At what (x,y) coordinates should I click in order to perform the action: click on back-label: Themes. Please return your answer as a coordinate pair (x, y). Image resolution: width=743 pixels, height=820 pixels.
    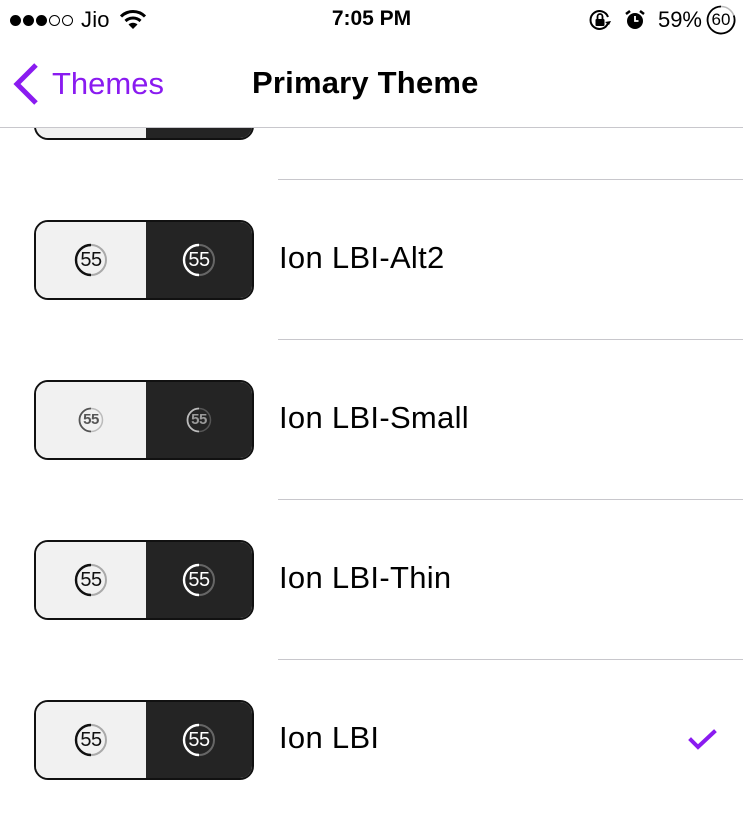
    Looking at the image, I should click on (108, 83).